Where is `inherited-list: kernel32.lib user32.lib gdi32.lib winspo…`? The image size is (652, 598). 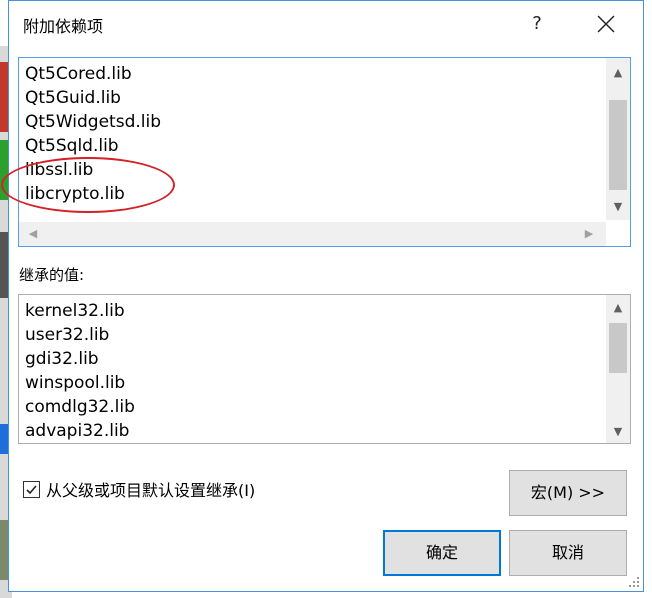 inherited-list: kernel32.lib user32.lib gdi32.lib winspo… is located at coordinates (80, 371).